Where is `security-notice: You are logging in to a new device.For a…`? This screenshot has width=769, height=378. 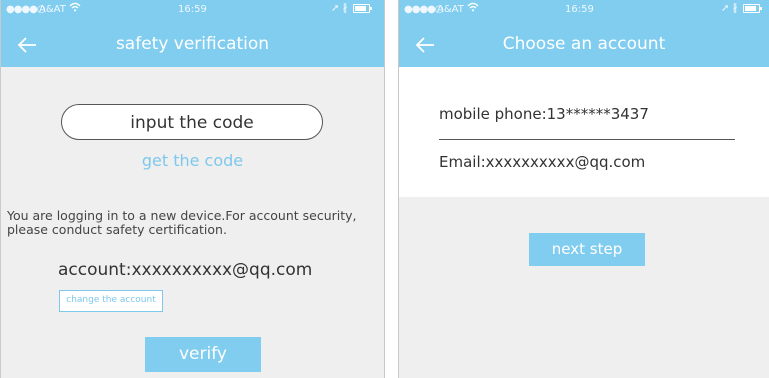
security-notice: You are logging in to a new device.For a… is located at coordinates (182, 222).